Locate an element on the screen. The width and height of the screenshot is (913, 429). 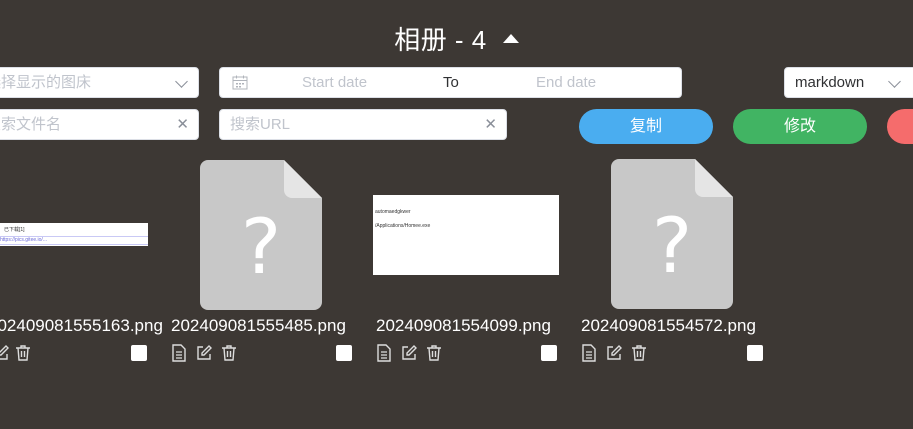
thumbnail-text: /Applications/Homee.exe is located at coordinates (403, 226).